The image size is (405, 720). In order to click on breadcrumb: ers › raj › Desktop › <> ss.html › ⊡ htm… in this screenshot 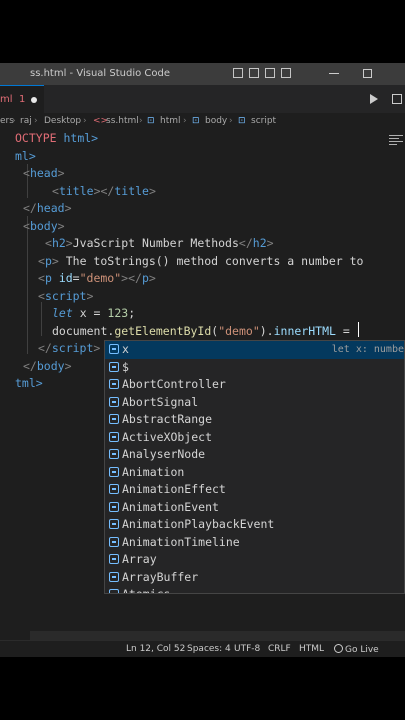, I will do `click(202, 121)`.